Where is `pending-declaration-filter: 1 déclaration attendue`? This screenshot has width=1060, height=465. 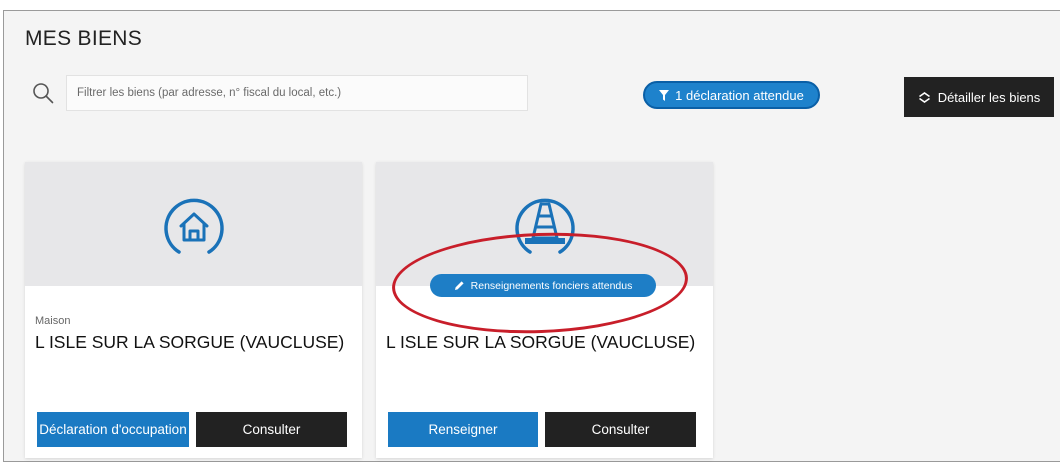
pending-declaration-filter: 1 déclaration attendue is located at coordinates (731, 95).